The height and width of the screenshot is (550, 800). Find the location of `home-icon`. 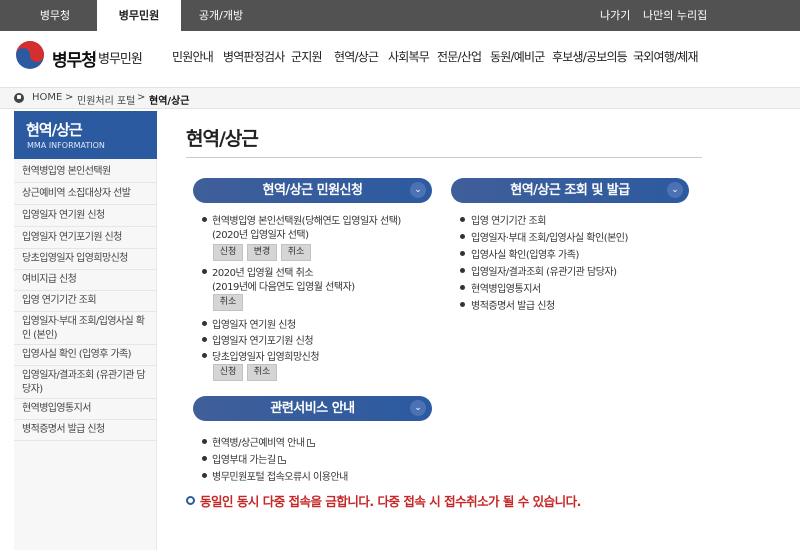

home-icon is located at coordinates (19, 98).